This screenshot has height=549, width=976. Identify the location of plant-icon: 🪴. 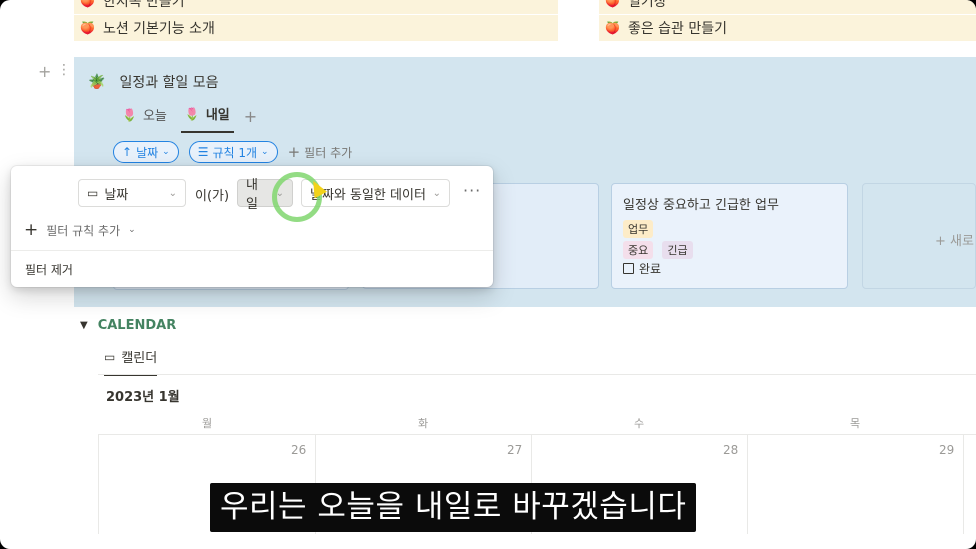
(97, 82).